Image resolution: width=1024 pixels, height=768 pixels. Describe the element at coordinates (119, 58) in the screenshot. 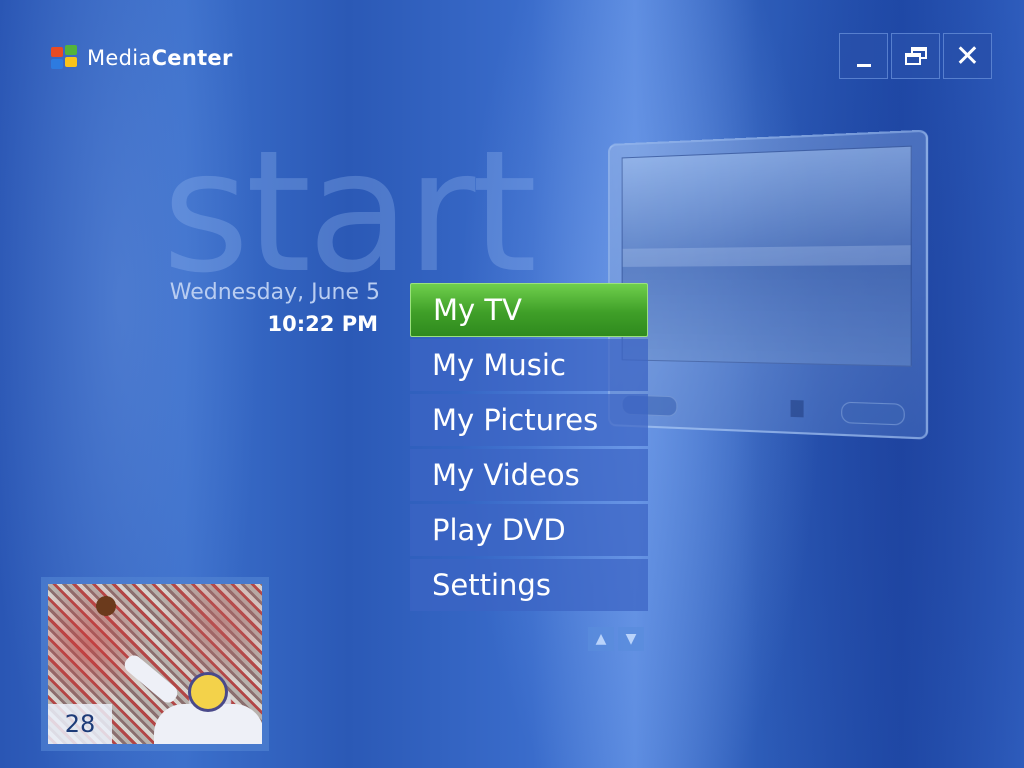

I see `logo-text-media: Media` at that location.